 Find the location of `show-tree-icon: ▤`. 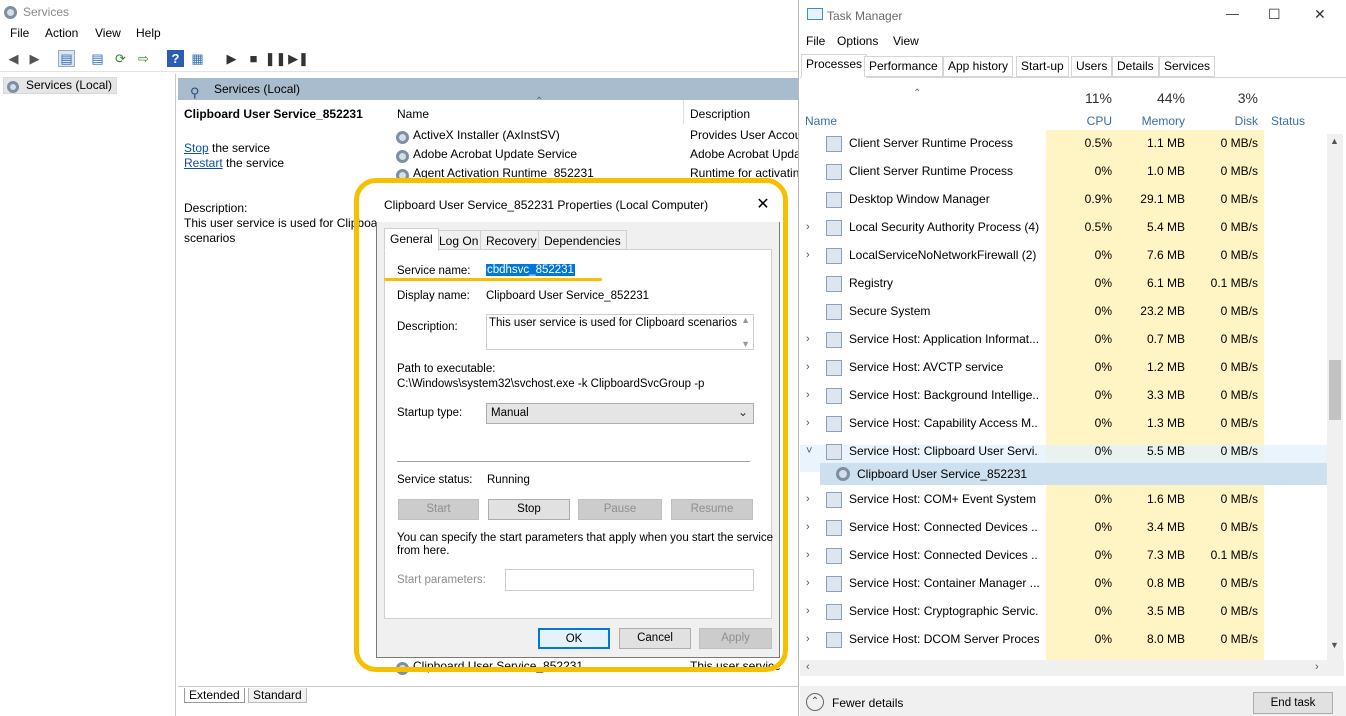

show-tree-icon: ▤ is located at coordinates (66, 58).